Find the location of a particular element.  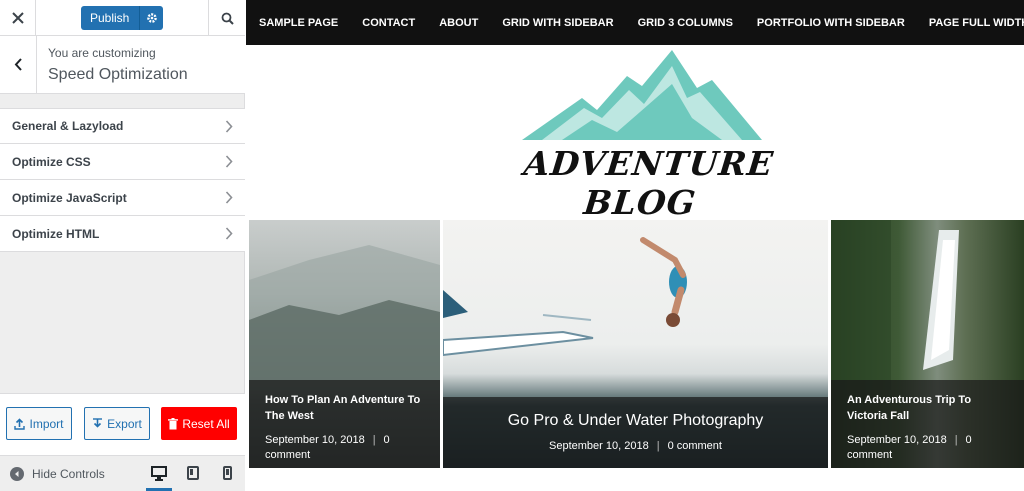

import-button: Import is located at coordinates (39, 423).